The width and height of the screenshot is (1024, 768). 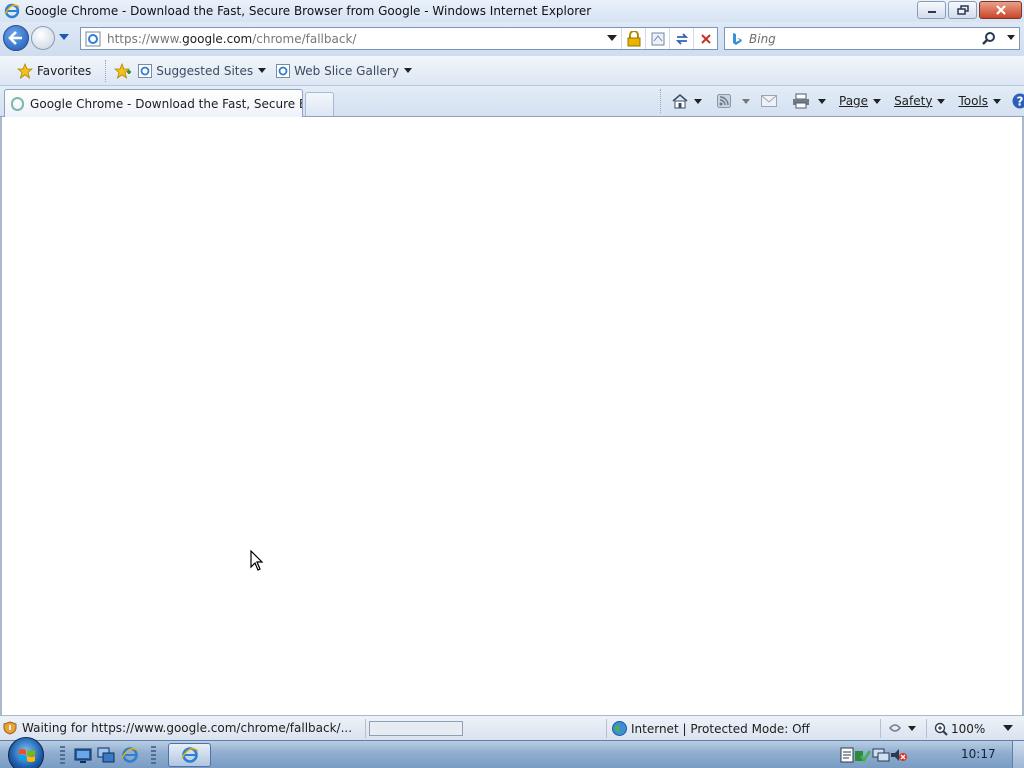 What do you see at coordinates (863, 755) in the screenshot?
I see `security-center-icon` at bounding box center [863, 755].